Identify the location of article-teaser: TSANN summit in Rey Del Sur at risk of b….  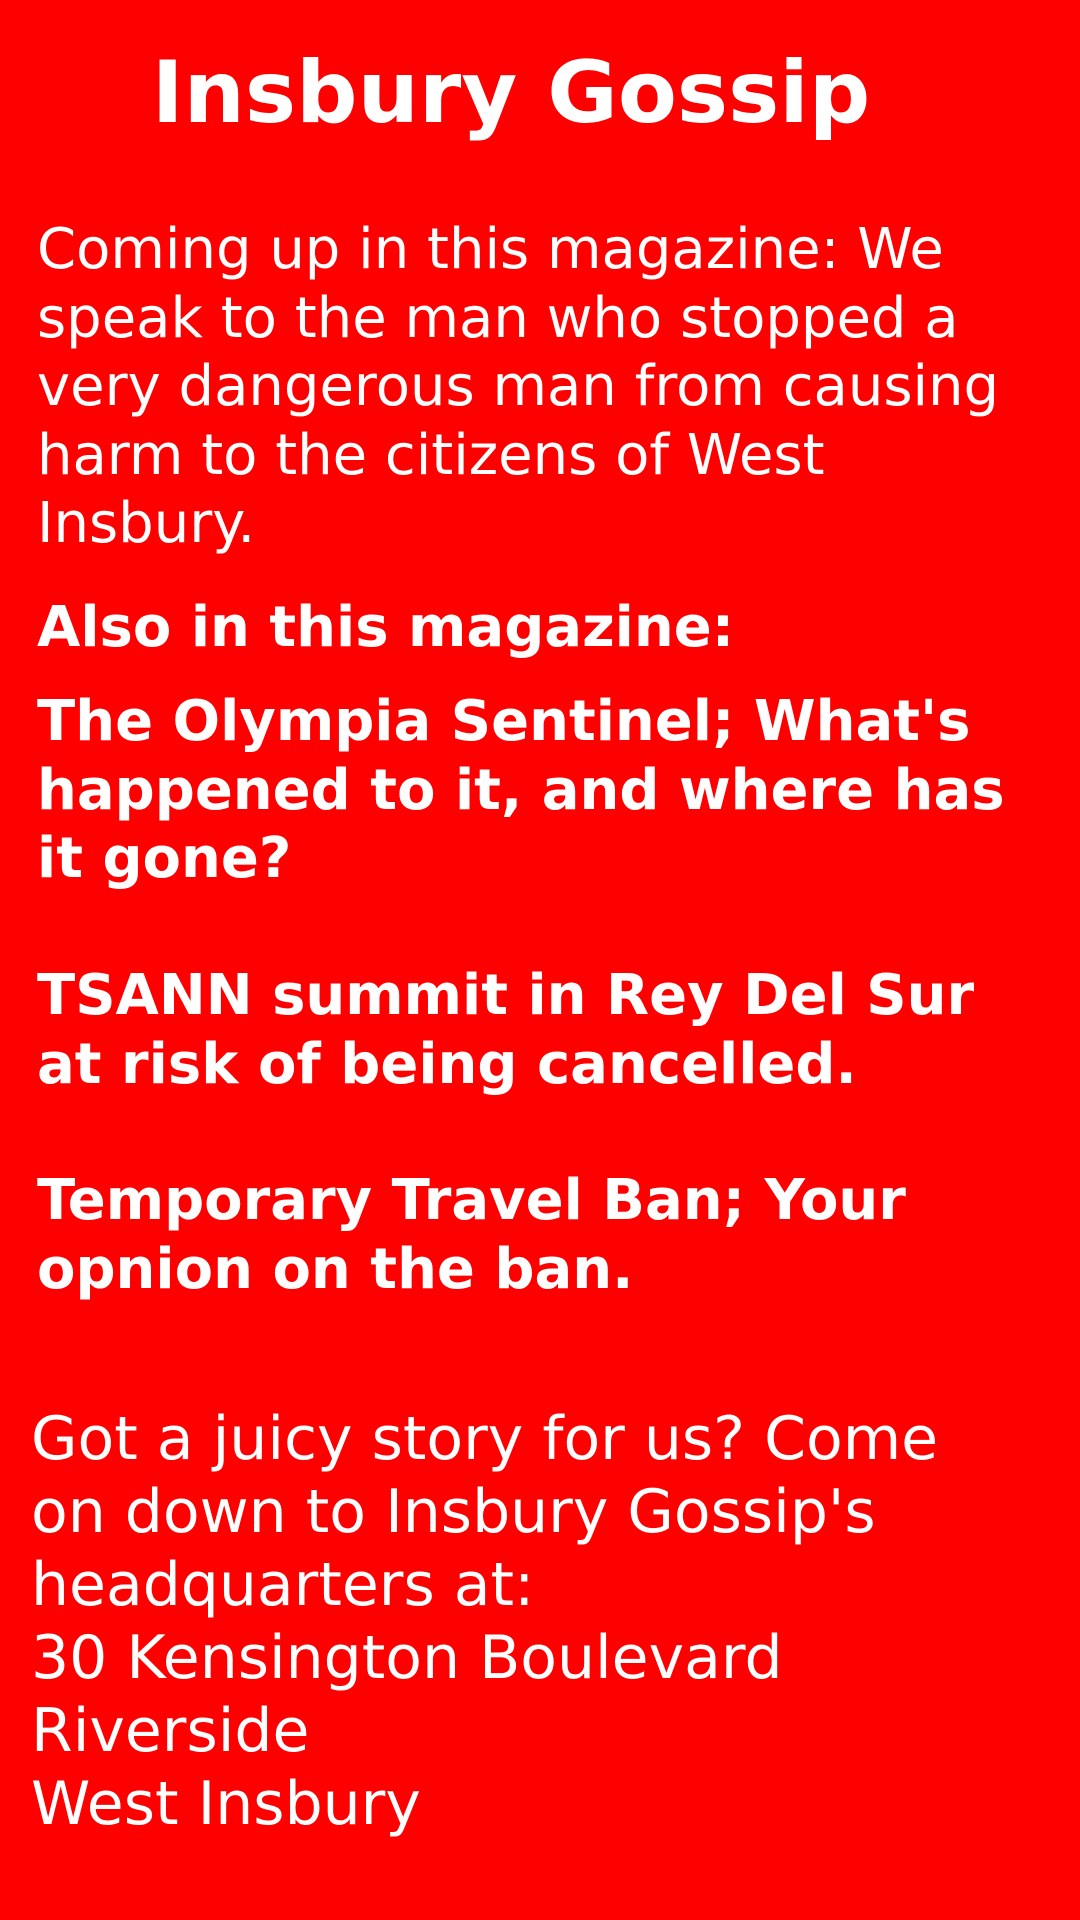
(506, 1030).